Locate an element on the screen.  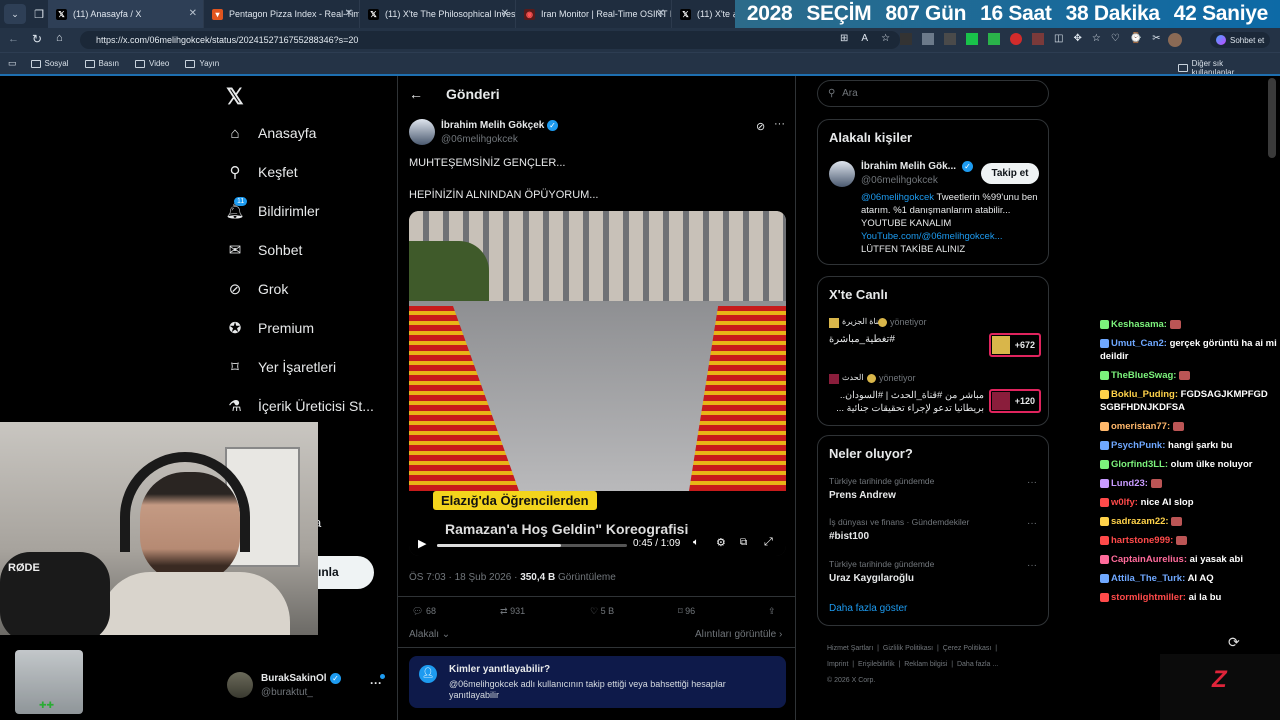
sidebar-toggle-icon: ▭ is located at coordinates (12, 63).